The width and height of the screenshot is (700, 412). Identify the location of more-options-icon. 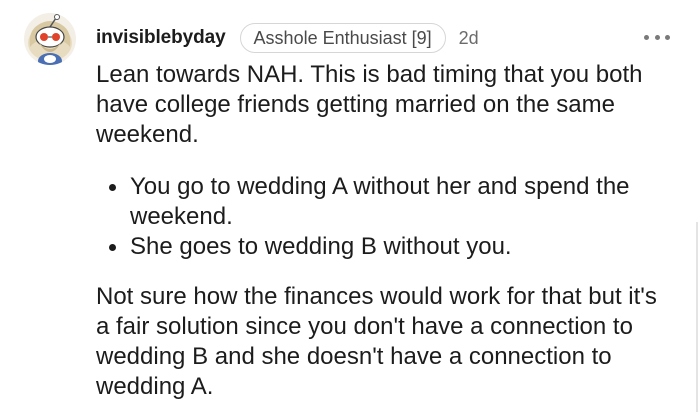
(657, 37).